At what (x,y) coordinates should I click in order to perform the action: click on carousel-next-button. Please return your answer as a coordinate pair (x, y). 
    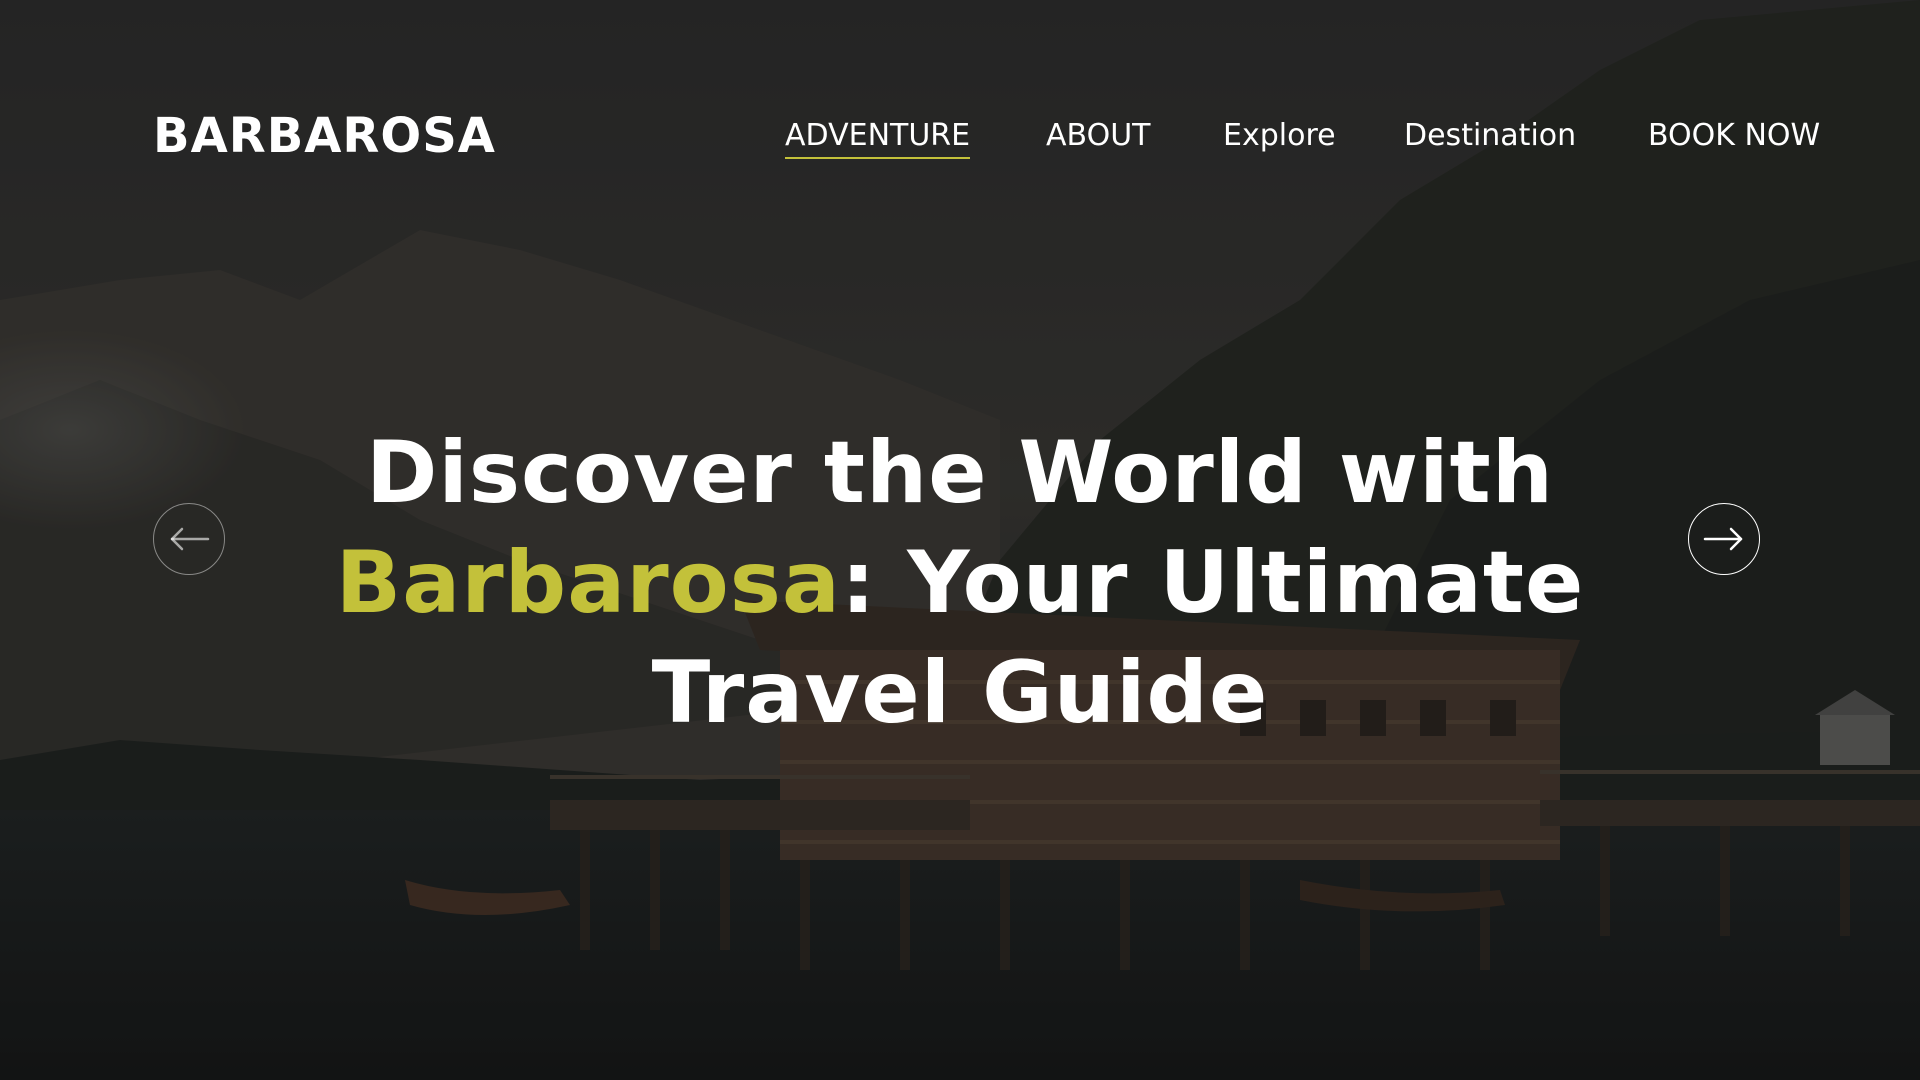
    Looking at the image, I should click on (1724, 539).